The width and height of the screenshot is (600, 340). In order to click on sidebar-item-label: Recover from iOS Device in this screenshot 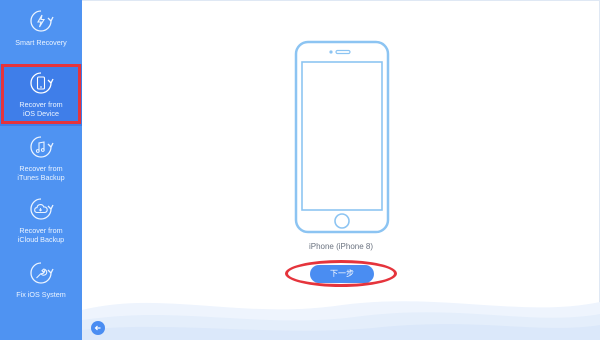, I will do `click(41, 109)`.